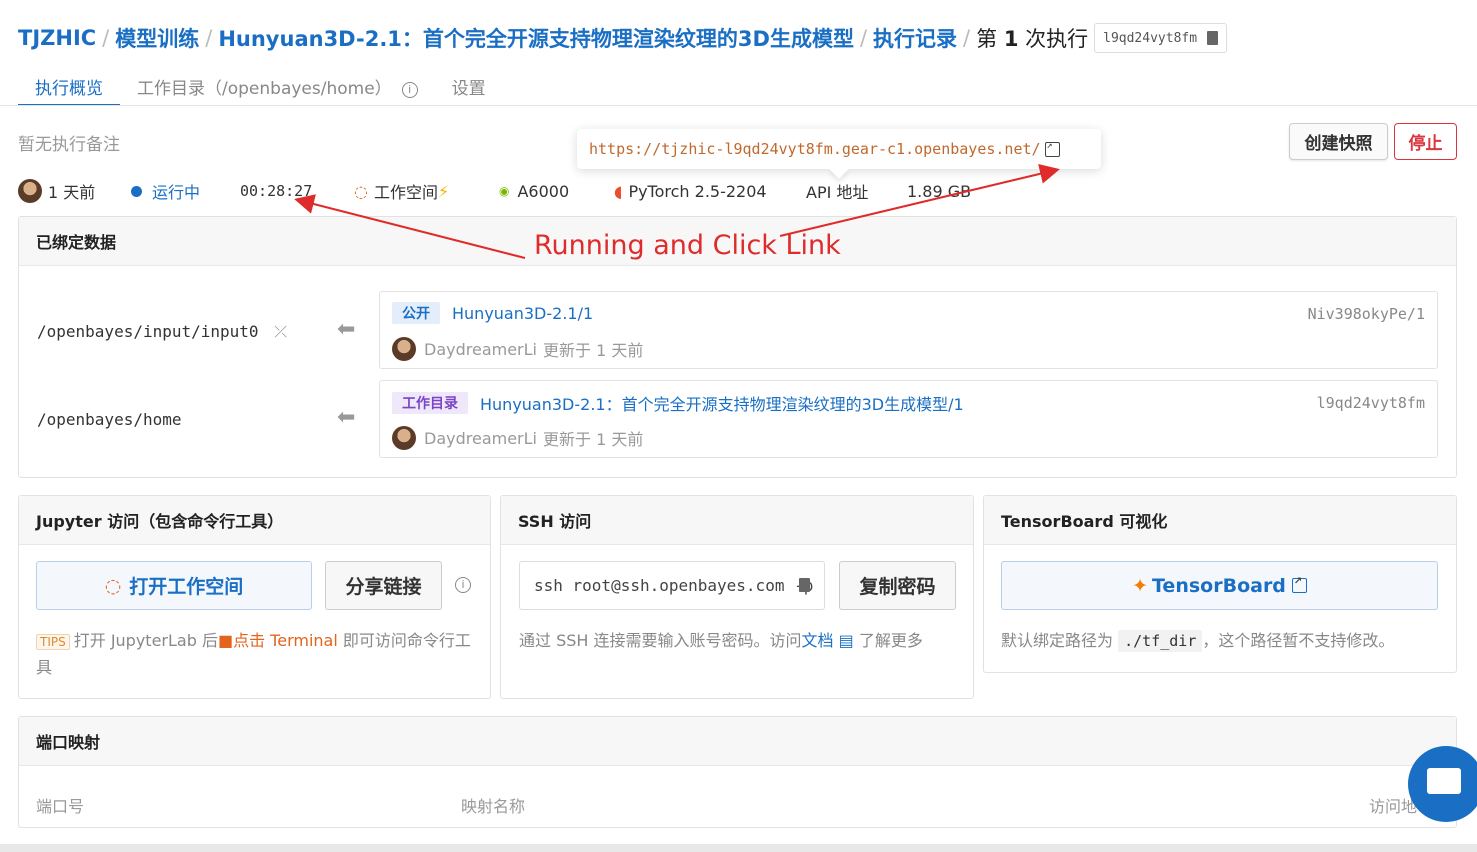  Describe the element at coordinates (677, 211) in the screenshot. I see `annotation-arrows` at that location.